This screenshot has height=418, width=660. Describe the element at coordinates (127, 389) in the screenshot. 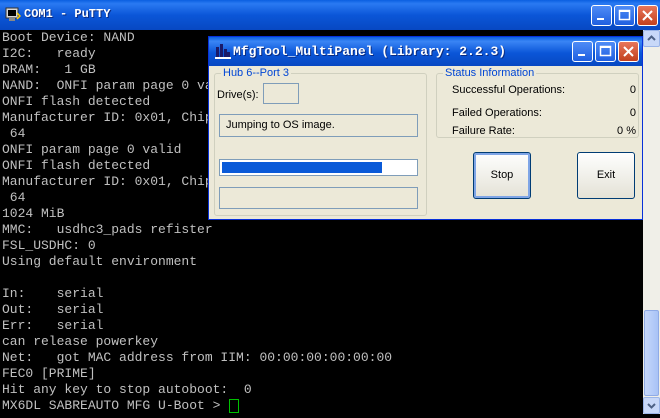

I see `terminal-line: Hit any key to stop autoboot: 0` at that location.